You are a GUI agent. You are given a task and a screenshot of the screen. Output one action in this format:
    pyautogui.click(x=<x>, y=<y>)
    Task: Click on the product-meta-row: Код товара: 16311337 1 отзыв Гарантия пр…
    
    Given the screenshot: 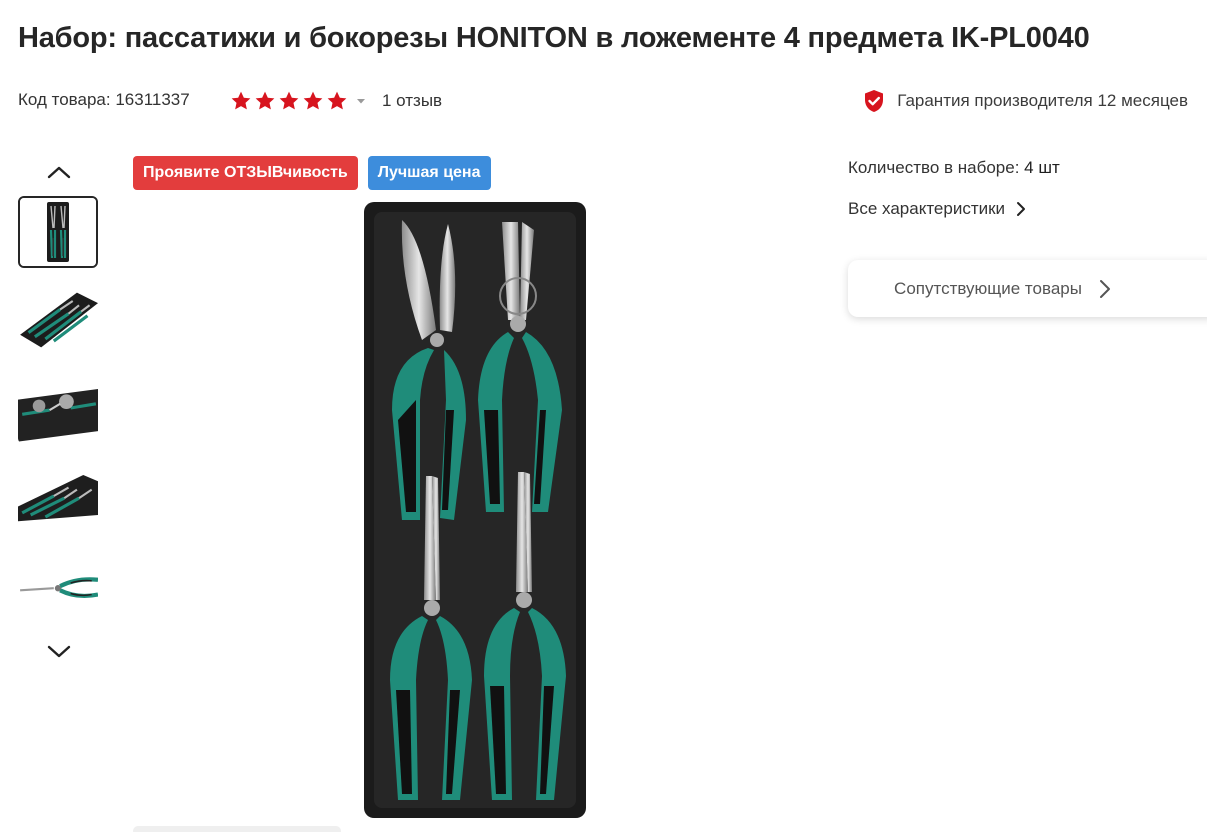 What is the action you would take?
    pyautogui.click(x=603, y=101)
    